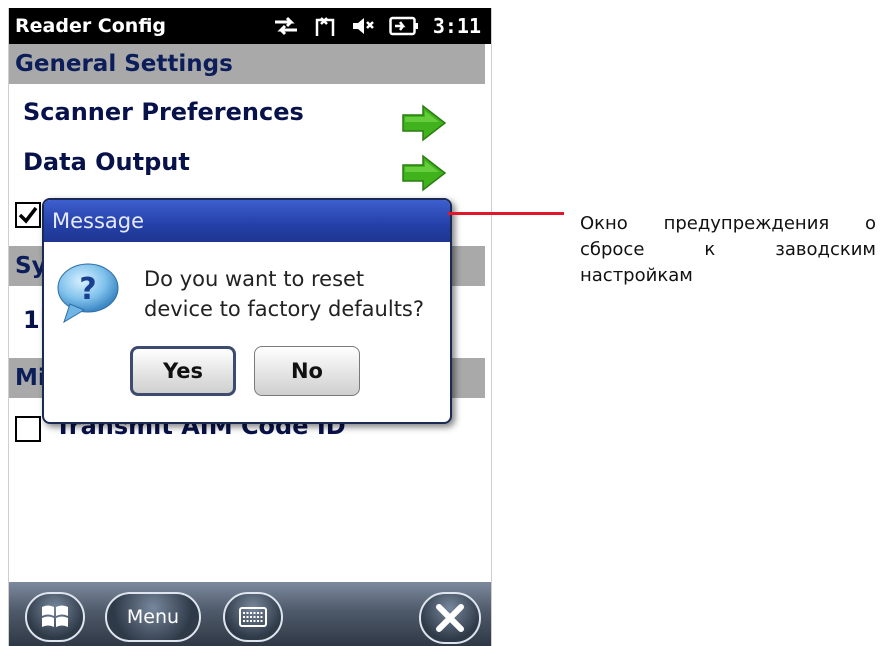 This screenshot has width=882, height=646. I want to click on section-general-settings: General Settings, so click(247, 64).